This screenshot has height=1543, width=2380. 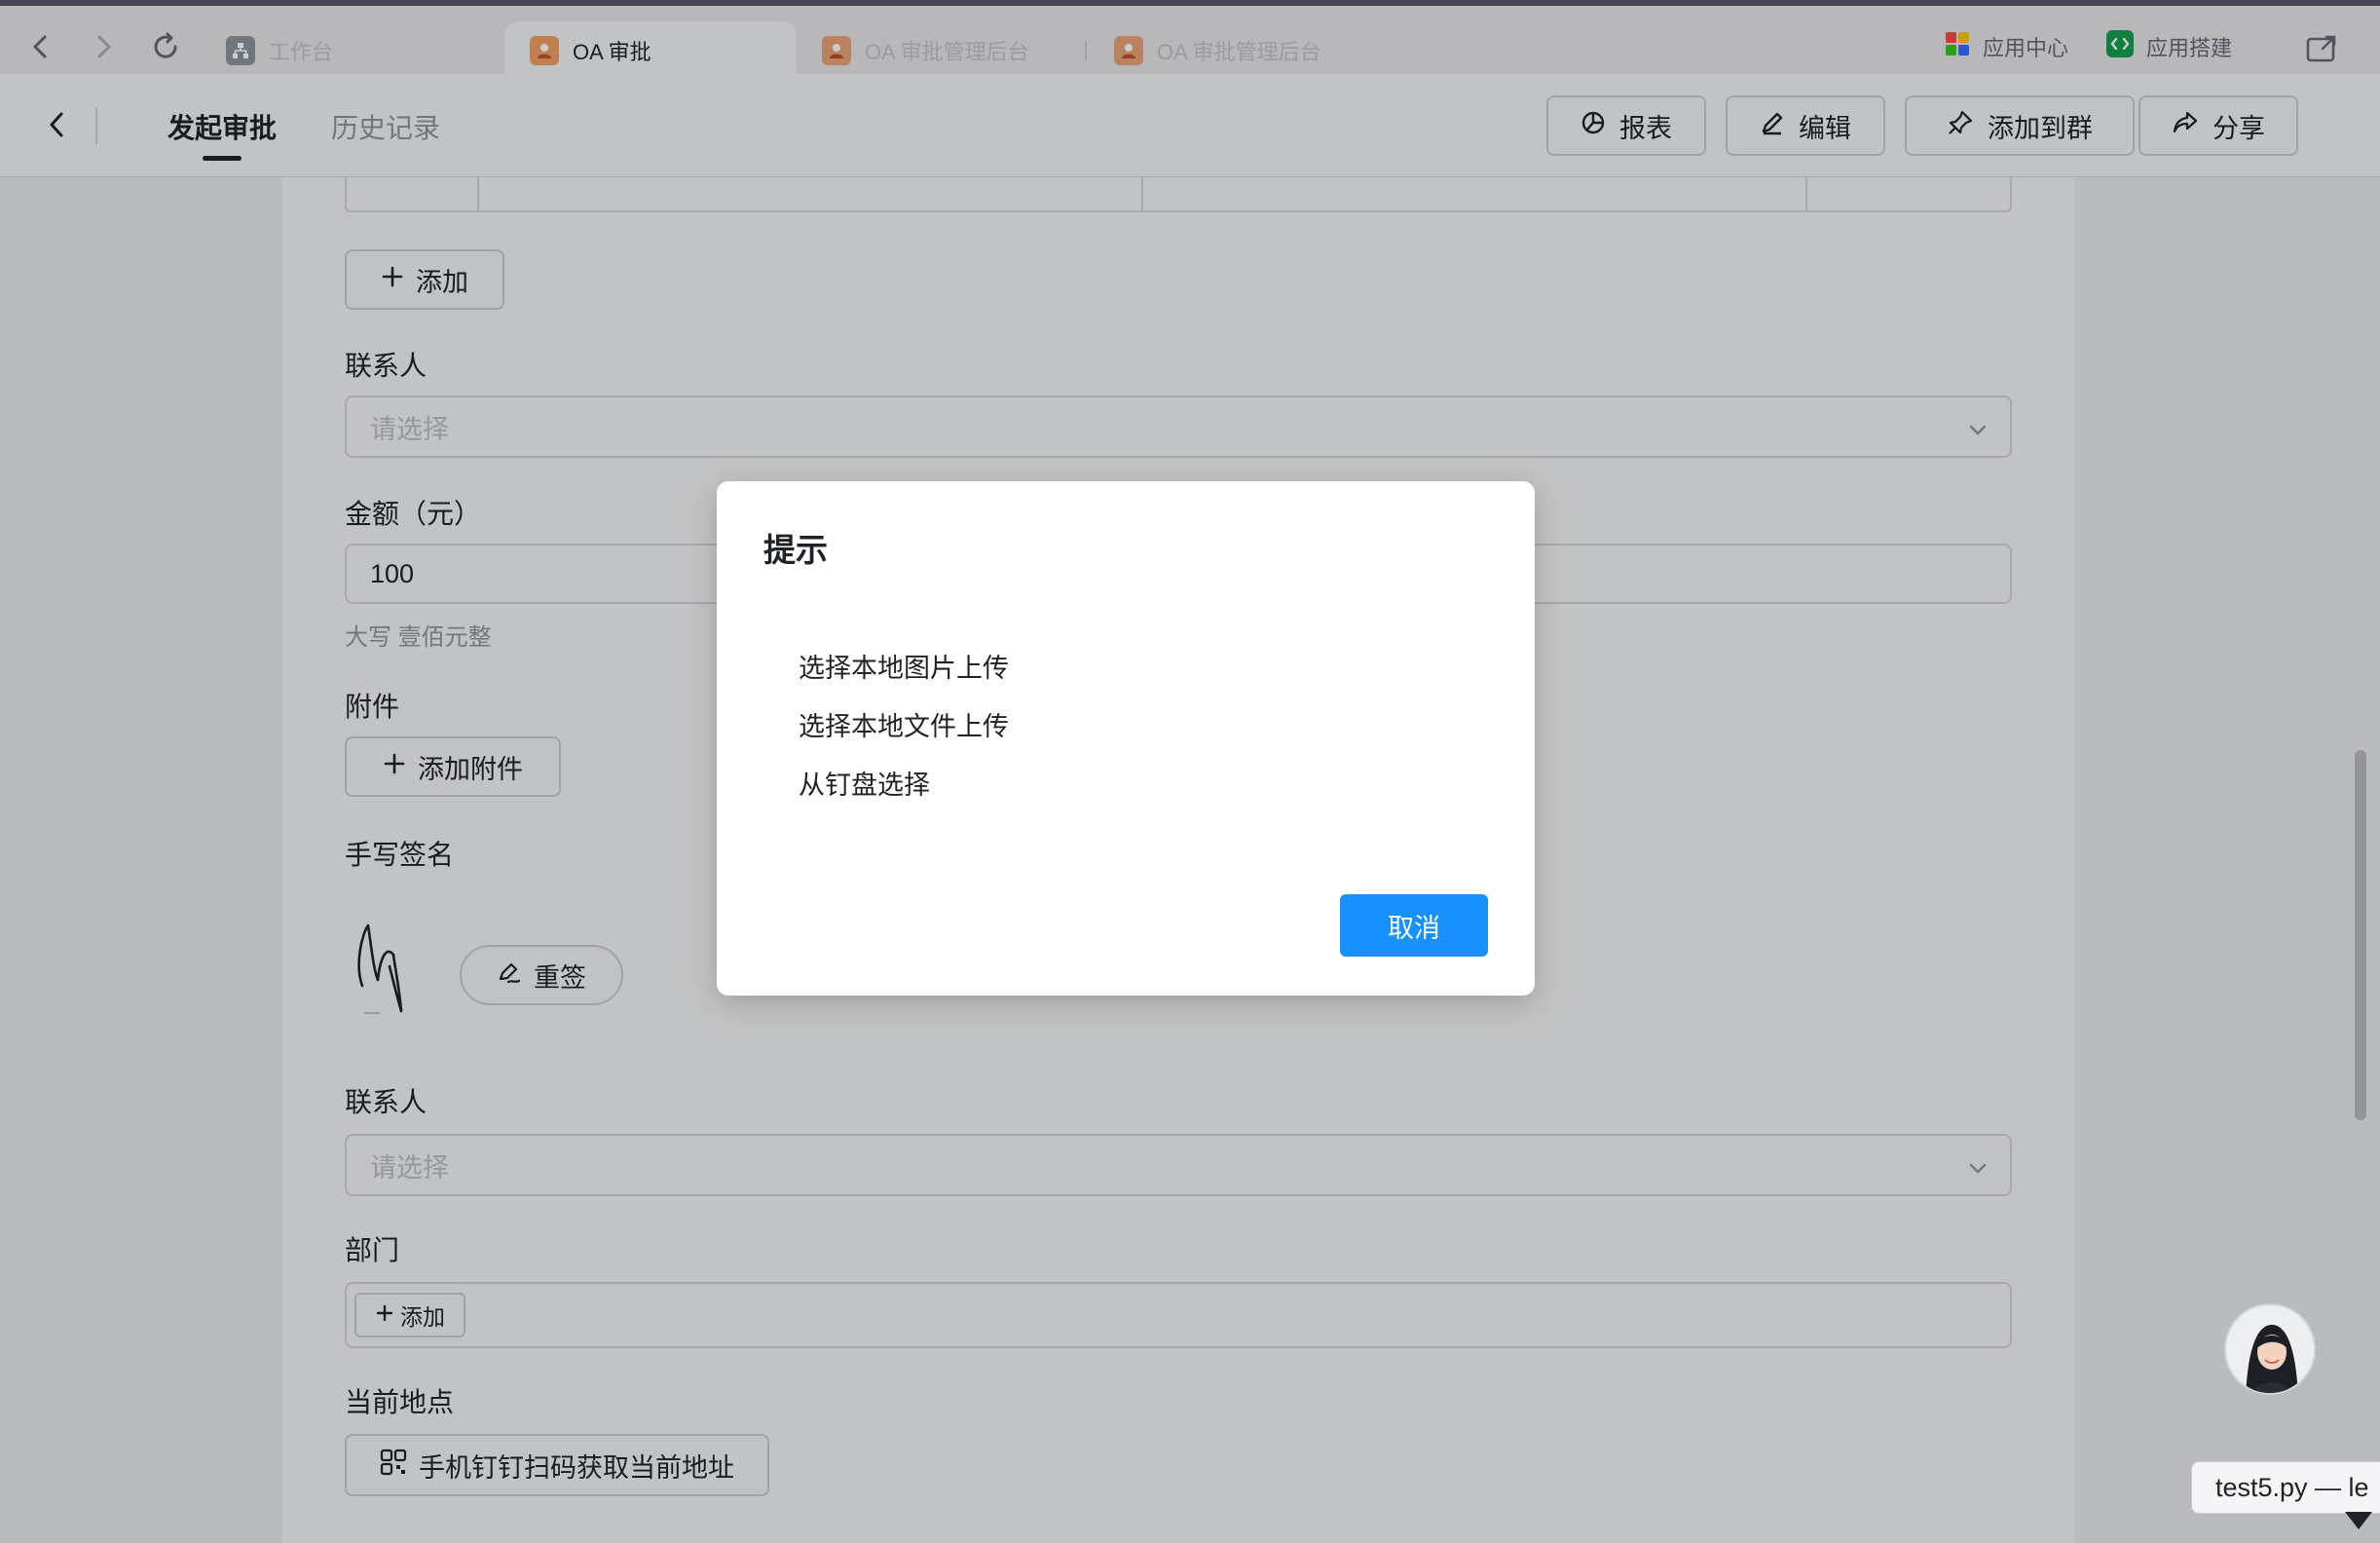 I want to click on upload-options-dialog: 提示 选择本地图片上传 选择本地文件上传 从钉盘选择 取消, so click(x=1126, y=738).